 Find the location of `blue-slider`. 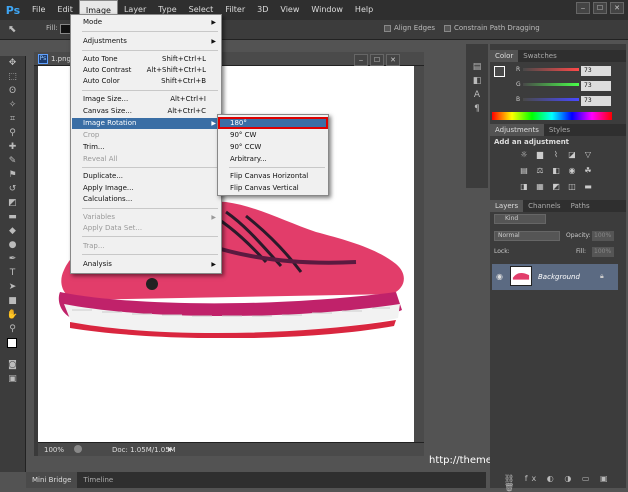

blue-slider is located at coordinates (551, 99).